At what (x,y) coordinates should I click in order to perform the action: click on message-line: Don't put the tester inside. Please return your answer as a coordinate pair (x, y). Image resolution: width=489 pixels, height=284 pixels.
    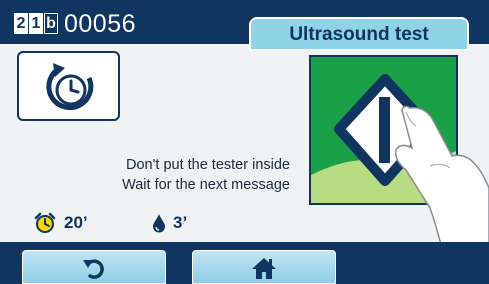
    Looking at the image, I should click on (208, 165).